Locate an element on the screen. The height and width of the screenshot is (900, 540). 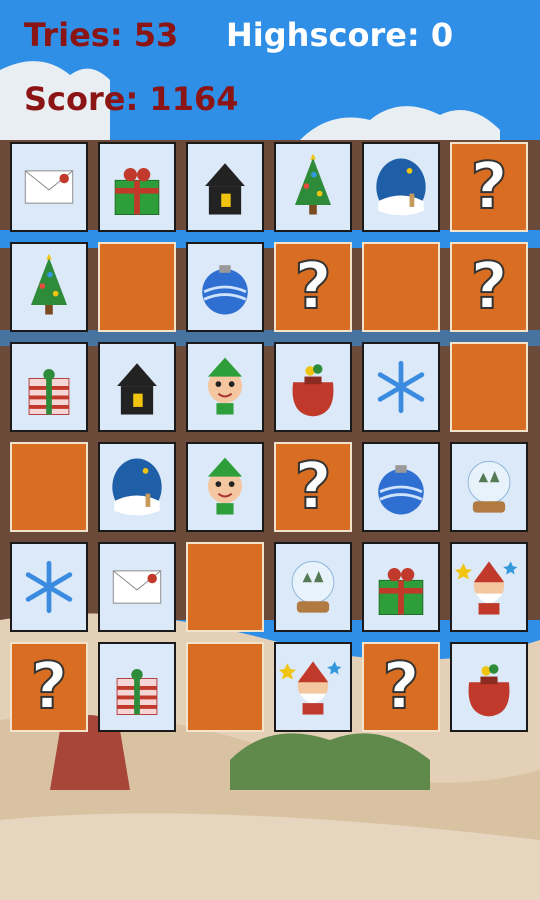
score-counter: Score: 1164 is located at coordinates (131, 99).